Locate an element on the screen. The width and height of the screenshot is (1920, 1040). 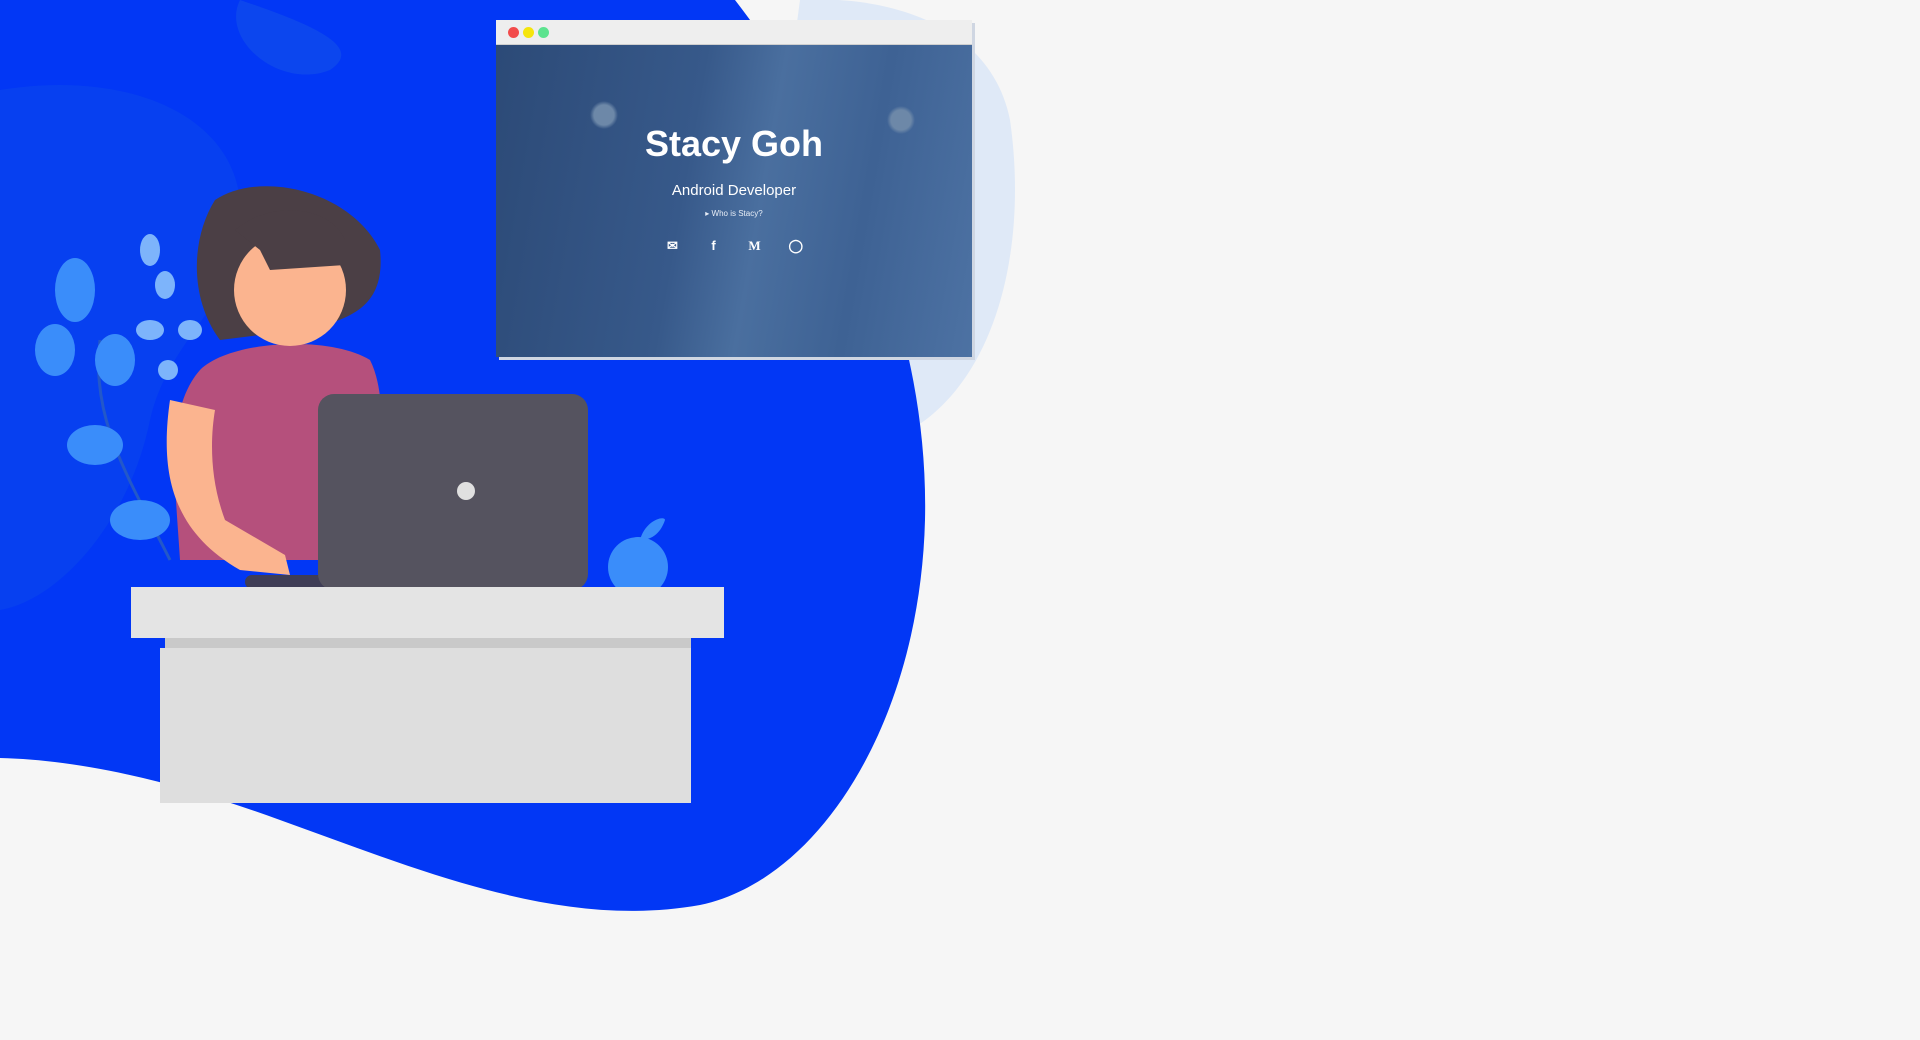
minimize-window-button is located at coordinates (528, 32).